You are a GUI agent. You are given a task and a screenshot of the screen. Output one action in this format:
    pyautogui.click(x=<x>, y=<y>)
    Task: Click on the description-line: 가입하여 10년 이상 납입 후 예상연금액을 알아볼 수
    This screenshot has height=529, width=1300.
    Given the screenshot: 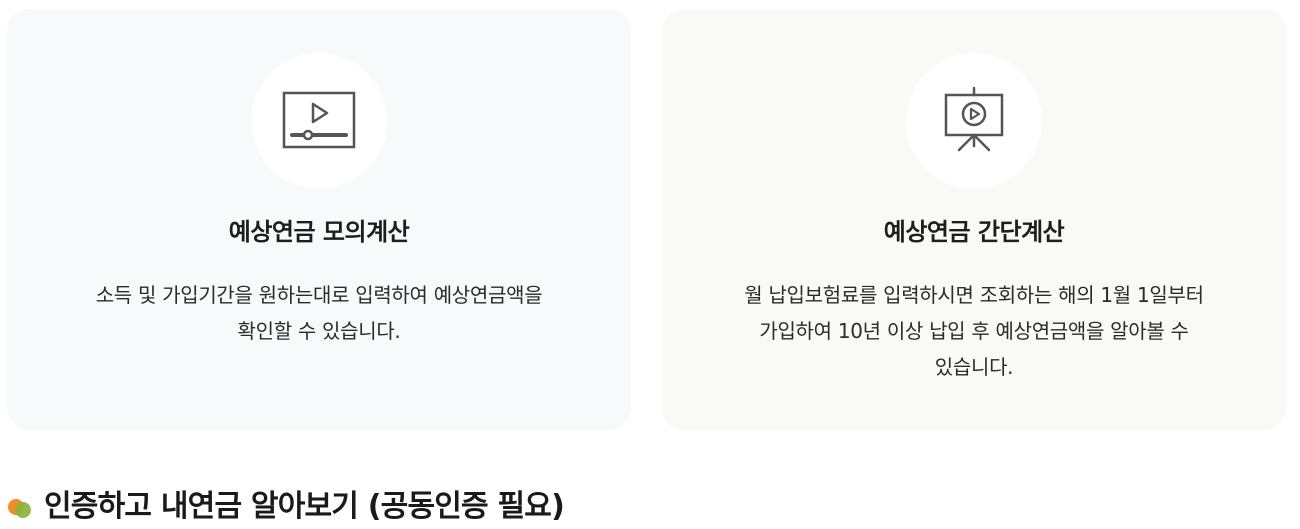 What is the action you would take?
    pyautogui.click(x=974, y=331)
    